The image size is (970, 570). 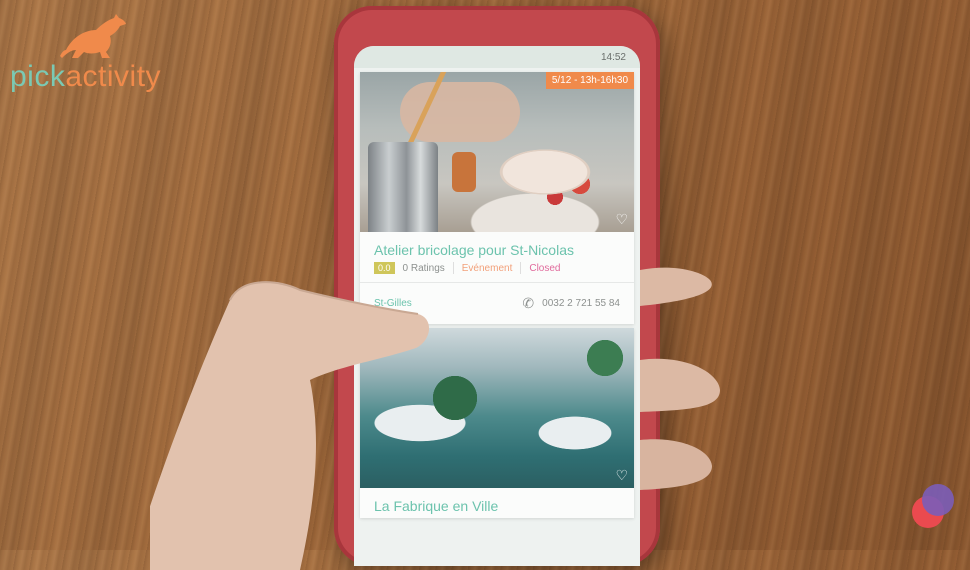 I want to click on phone-row: ✆ 0032 2 721 55 84, so click(x=571, y=303).